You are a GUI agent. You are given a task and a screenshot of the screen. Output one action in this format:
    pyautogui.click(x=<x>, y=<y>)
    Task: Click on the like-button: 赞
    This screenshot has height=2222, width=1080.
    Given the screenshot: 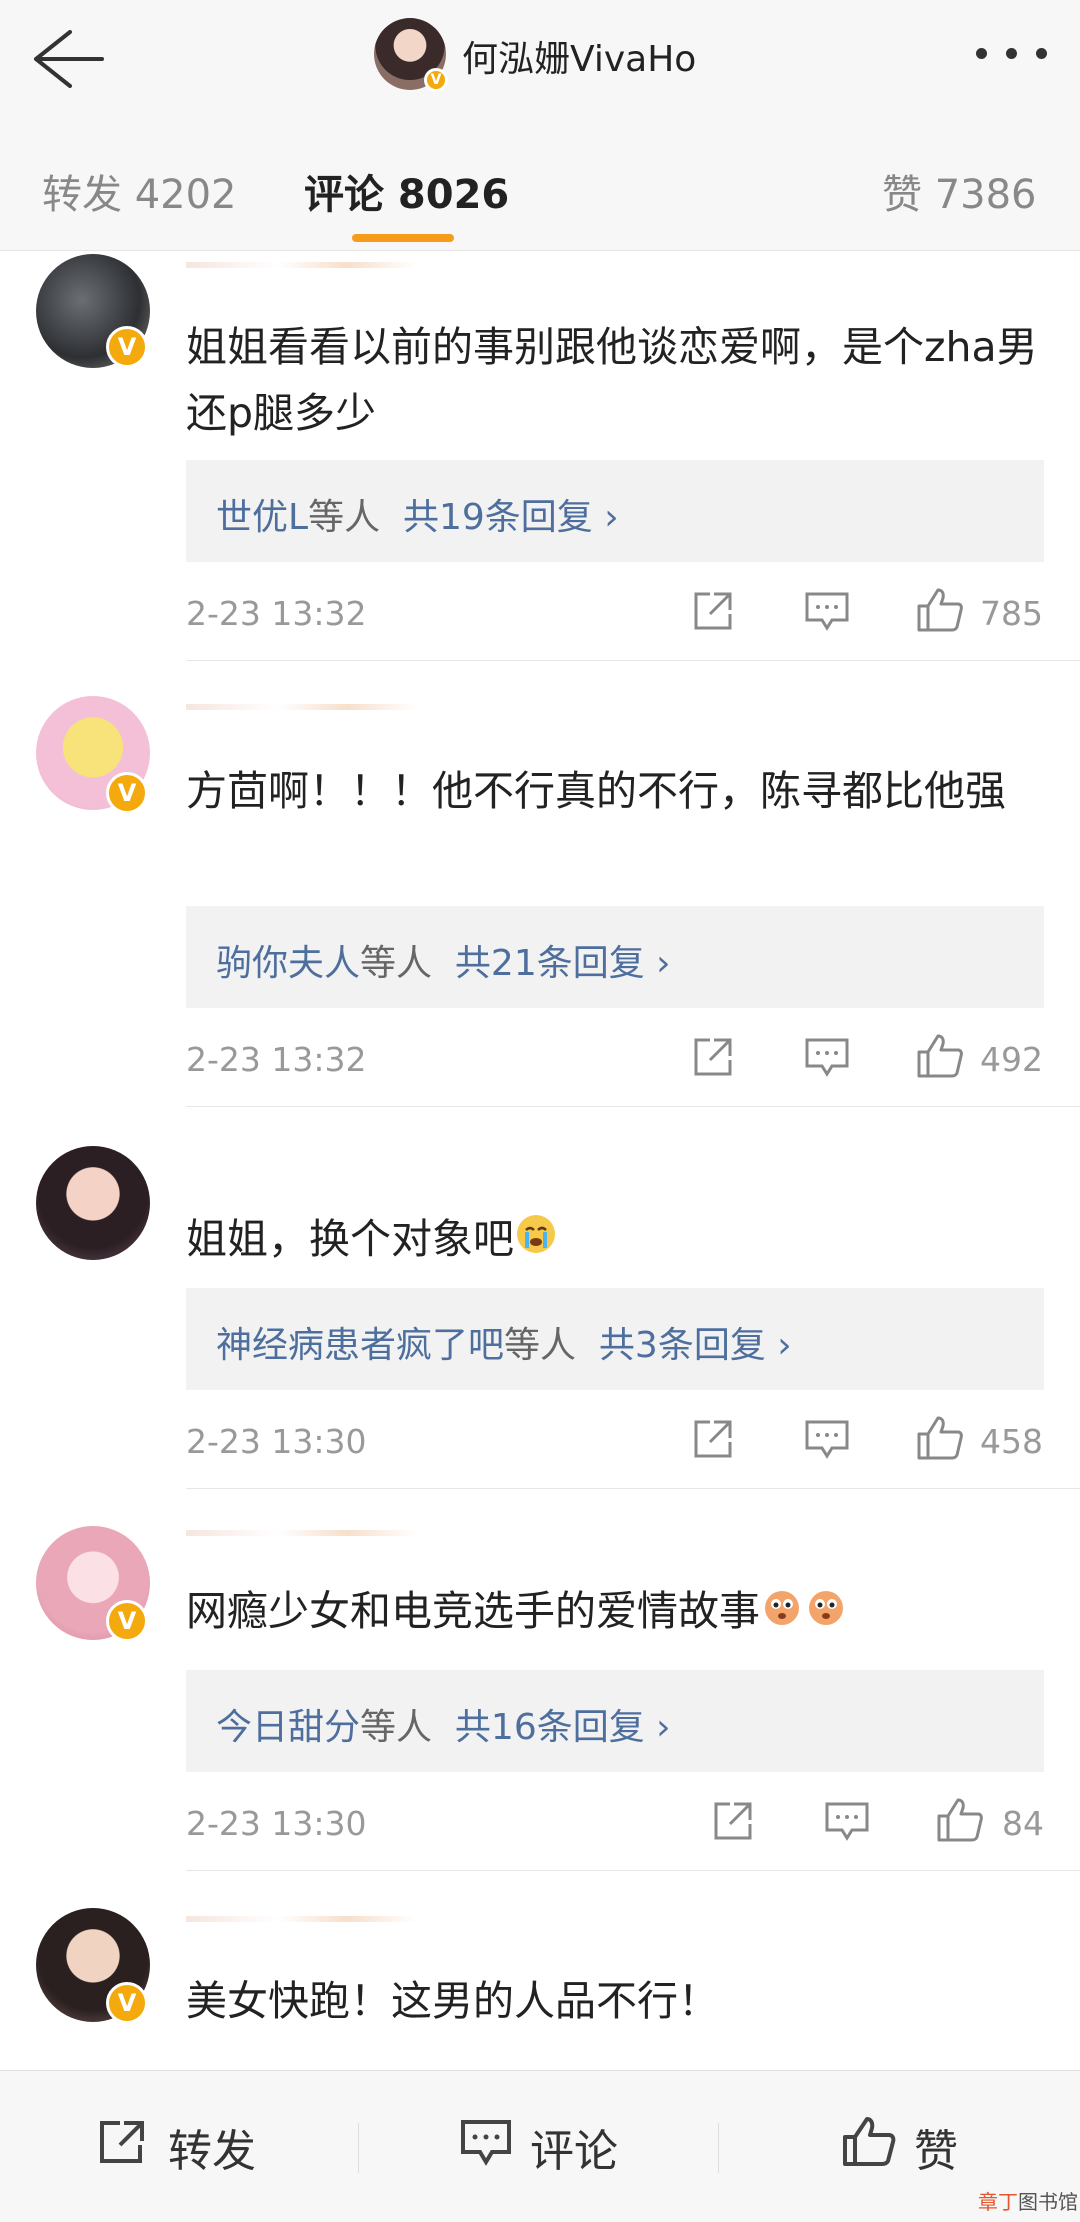 What is the action you would take?
    pyautogui.click(x=912, y=2142)
    